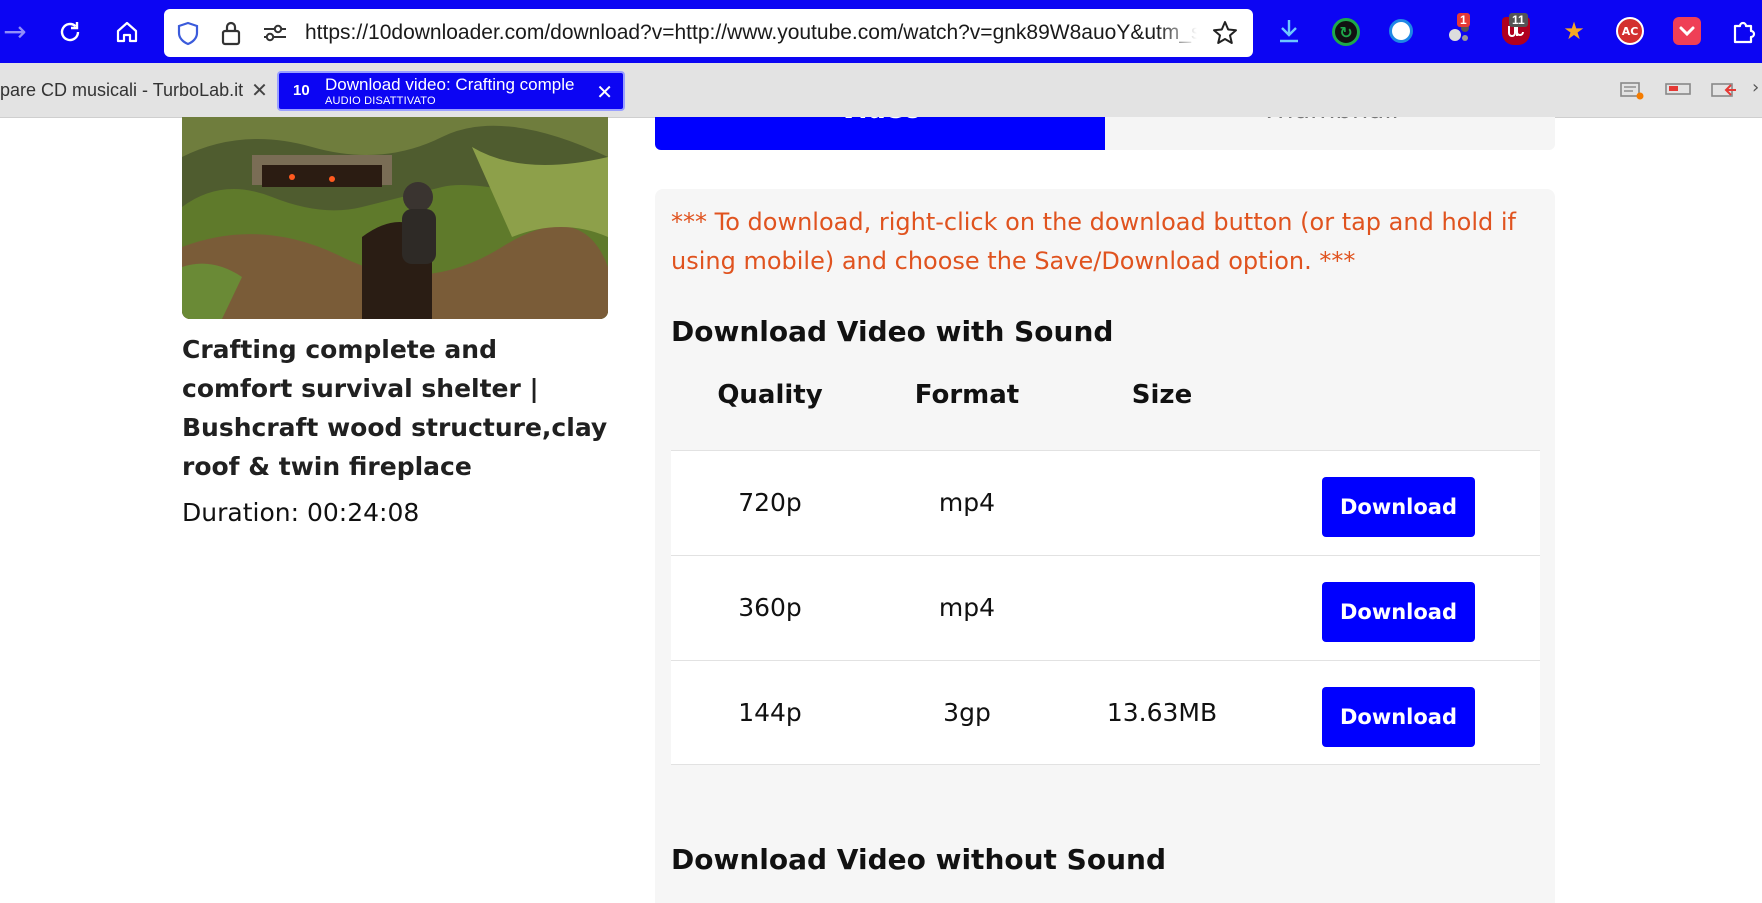  I want to click on reload-icon, so click(70, 32).